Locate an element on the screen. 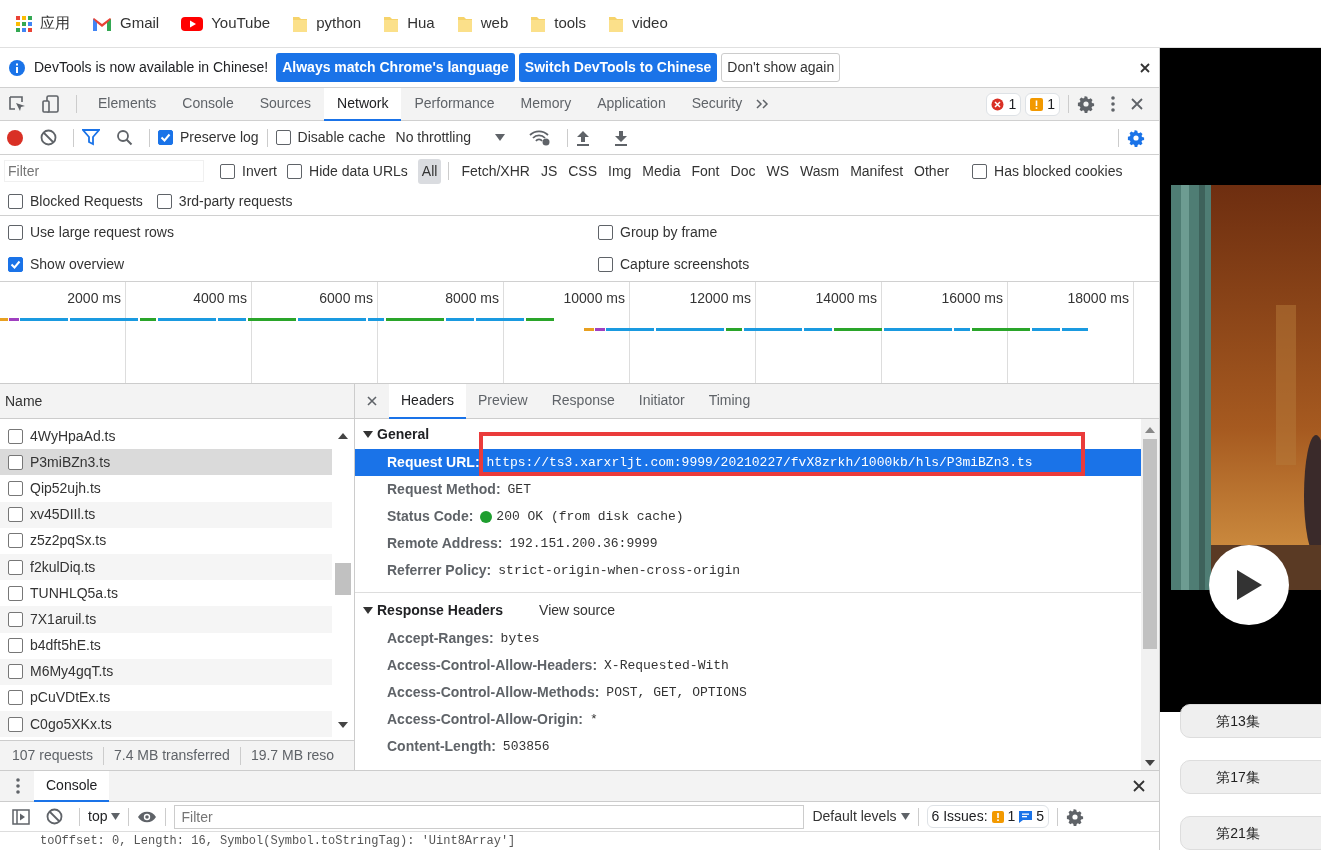 Image resolution: width=1321 pixels, height=850 pixels. search-icon is located at coordinates (124, 137).